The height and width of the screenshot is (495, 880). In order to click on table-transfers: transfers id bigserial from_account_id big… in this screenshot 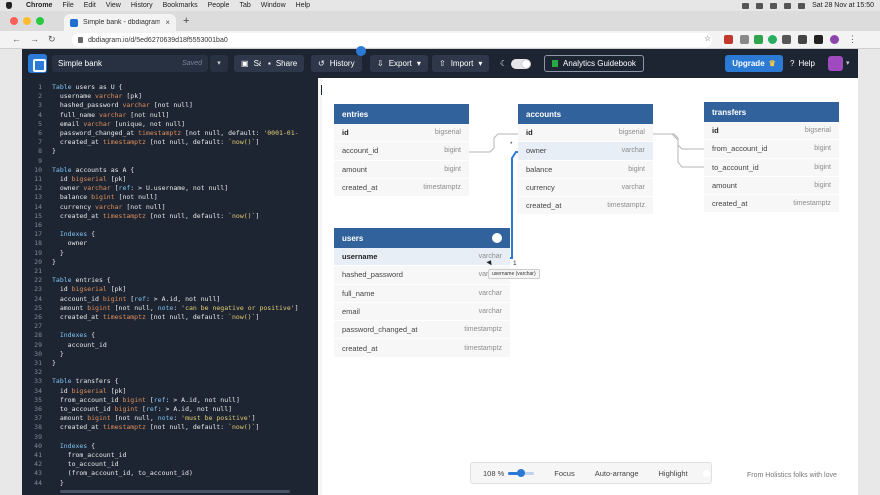, I will do `click(771, 158)`.